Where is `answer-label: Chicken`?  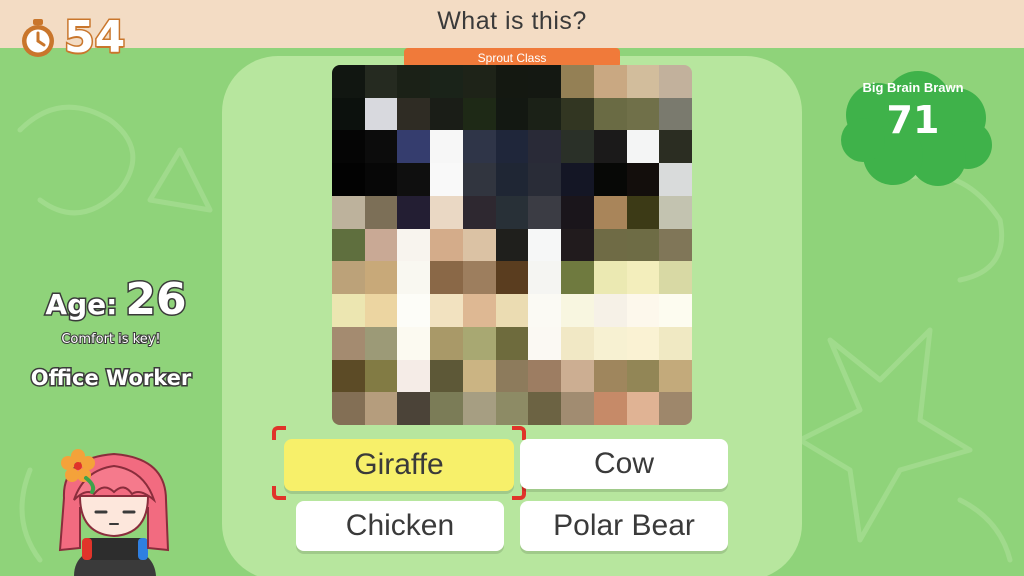 answer-label: Chicken is located at coordinates (400, 525).